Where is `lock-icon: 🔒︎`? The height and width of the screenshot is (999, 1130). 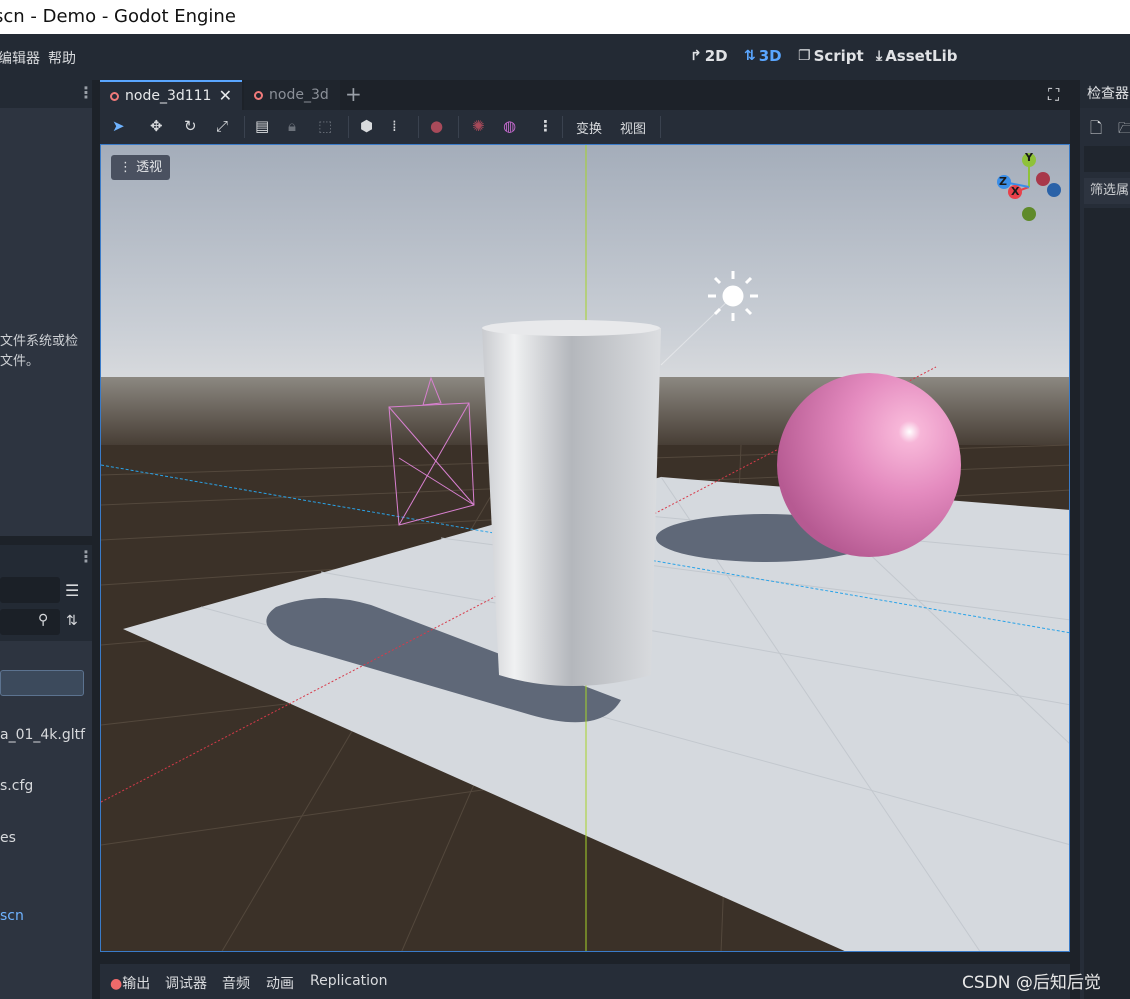 lock-icon: 🔒︎ is located at coordinates (292, 126).